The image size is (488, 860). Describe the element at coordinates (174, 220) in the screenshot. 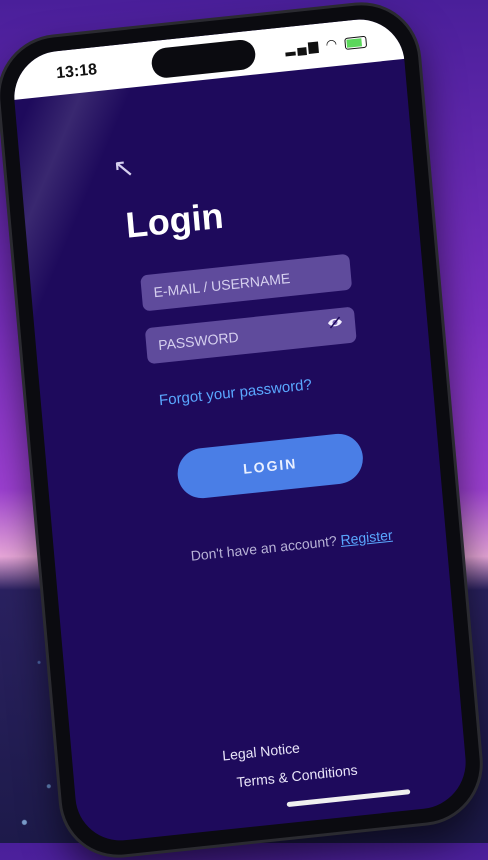

I see `page-title: Login` at that location.